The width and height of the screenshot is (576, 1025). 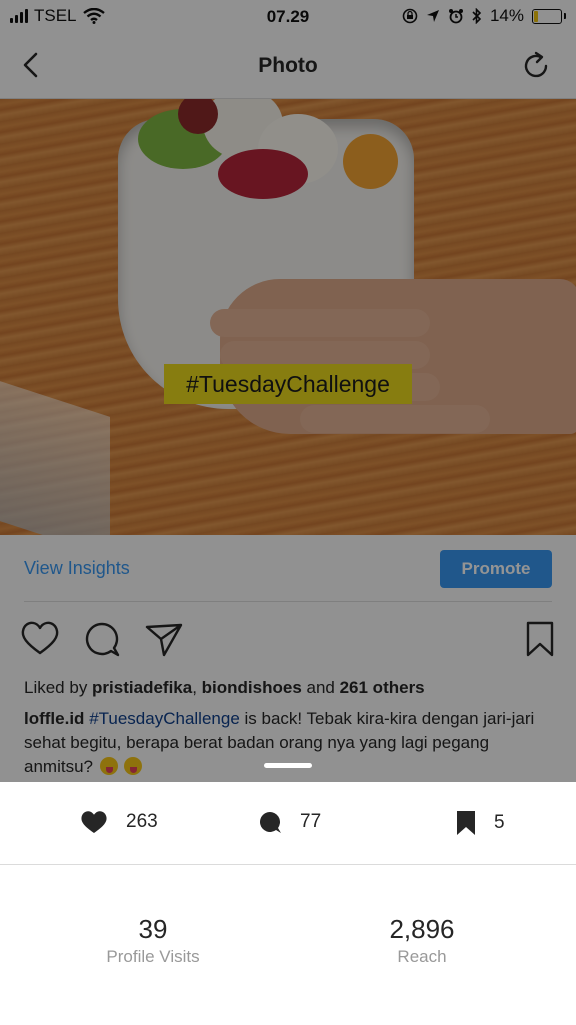 I want to click on engagement-stats: 263 77 5, so click(x=288, y=823).